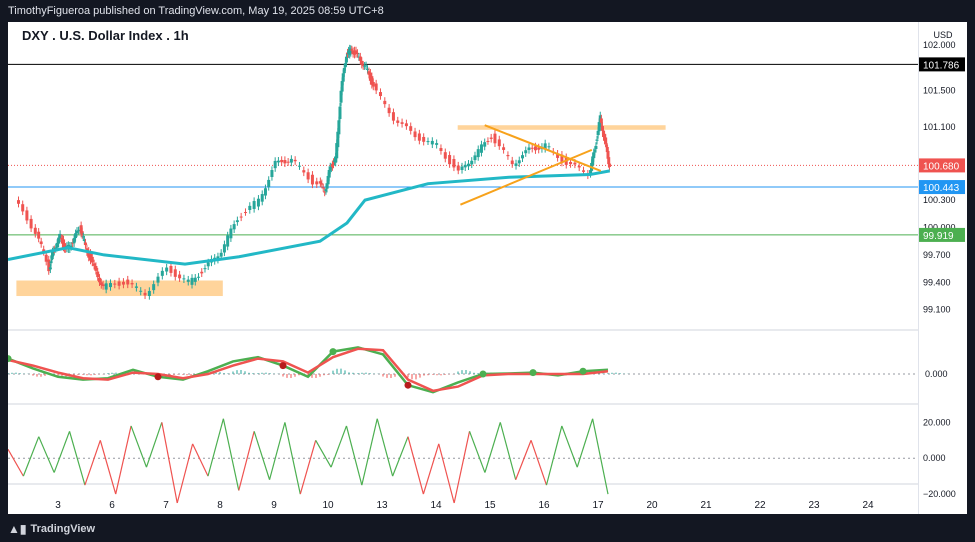 The width and height of the screenshot is (975, 542). Describe the element at coordinates (936, 374) in the screenshot. I see `oscillator-tick-label: 0.000` at that location.